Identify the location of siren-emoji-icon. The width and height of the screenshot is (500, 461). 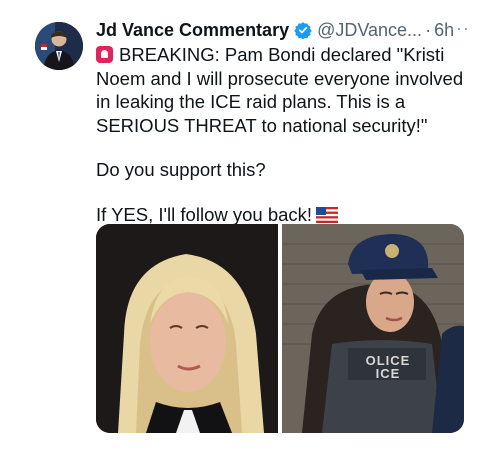
(104, 54).